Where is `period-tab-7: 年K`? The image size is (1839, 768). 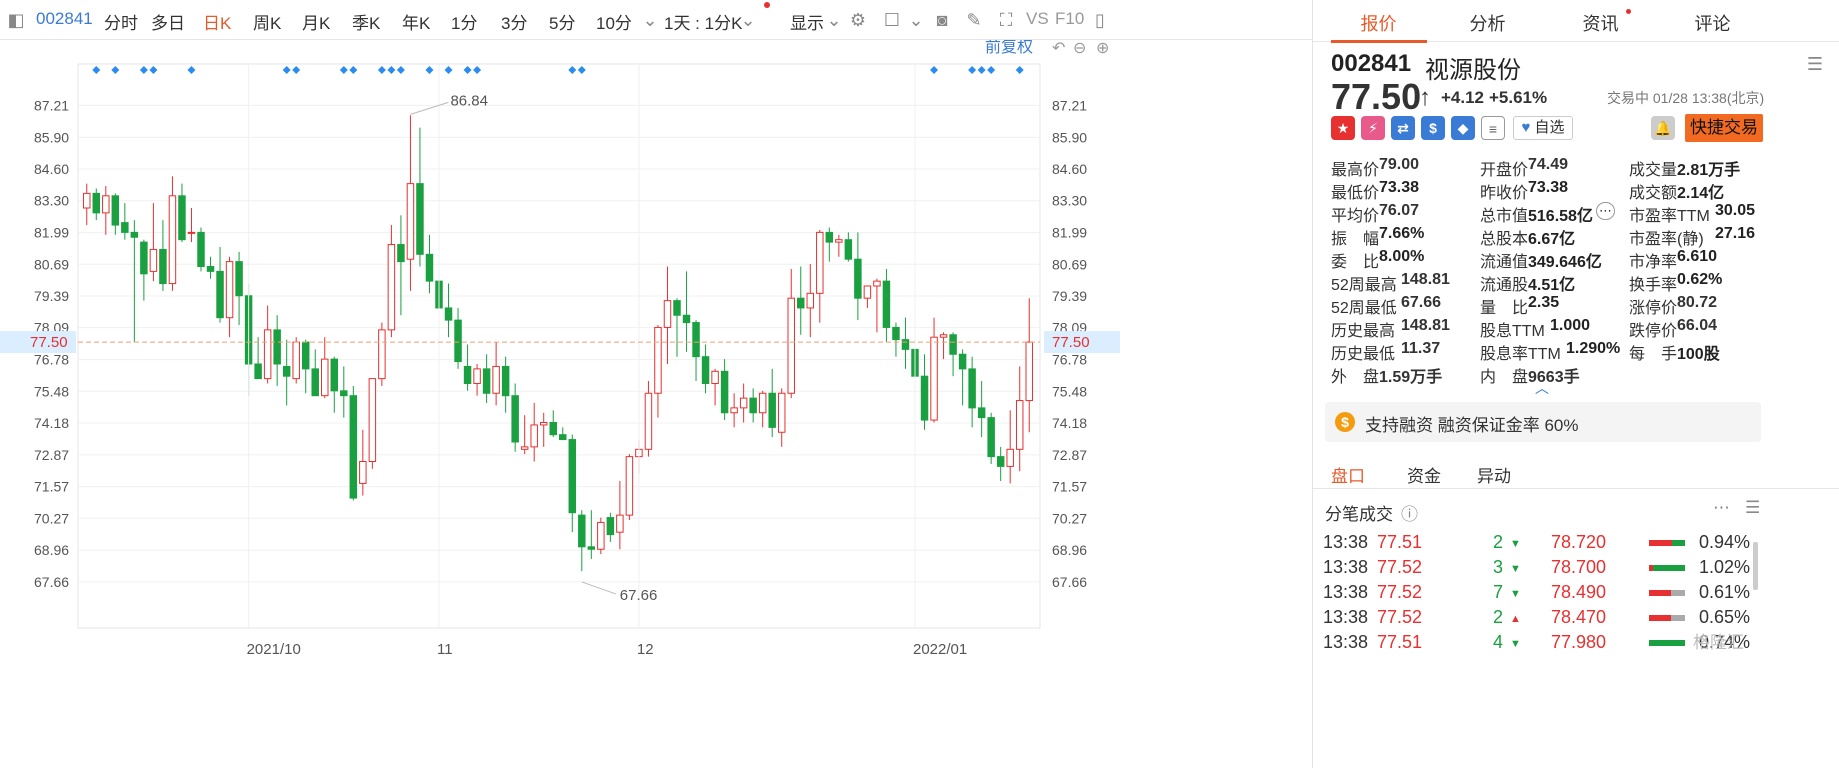 period-tab-7: 年K is located at coordinates (416, 21).